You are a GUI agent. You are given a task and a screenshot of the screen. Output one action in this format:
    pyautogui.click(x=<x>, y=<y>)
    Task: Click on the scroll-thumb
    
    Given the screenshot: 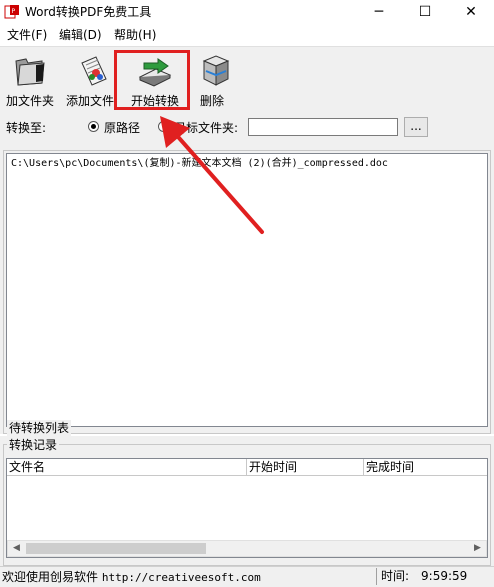 What is the action you would take?
    pyautogui.click(x=116, y=548)
    